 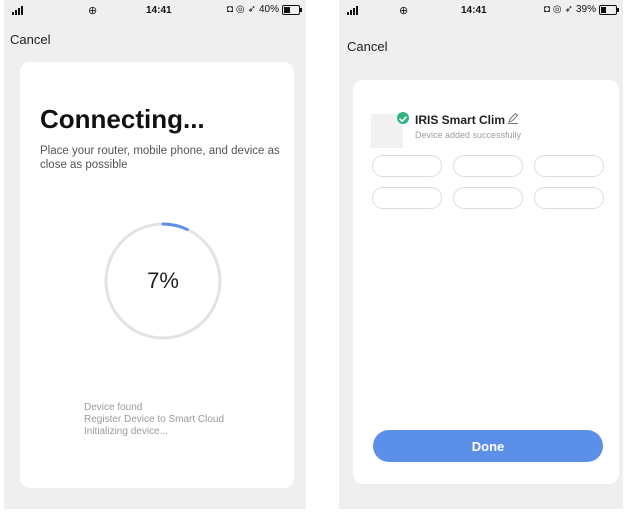 What do you see at coordinates (403, 118) in the screenshot?
I see `success-check-icon` at bounding box center [403, 118].